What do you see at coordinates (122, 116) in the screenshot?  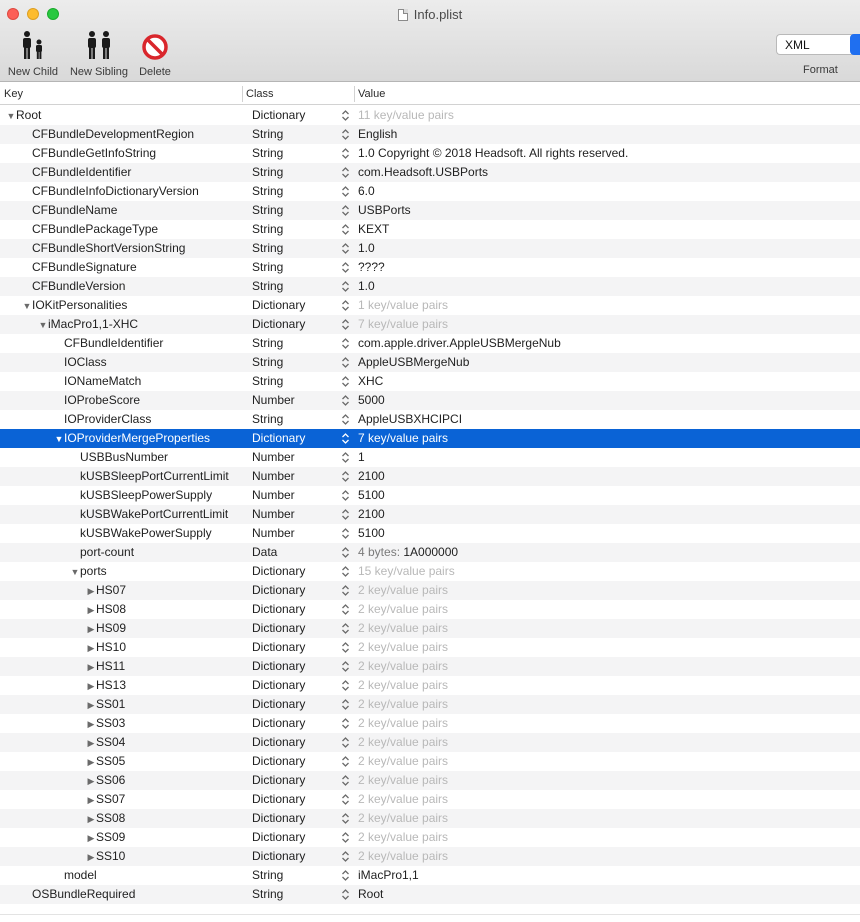 I see `key-cell: ▼Root` at bounding box center [122, 116].